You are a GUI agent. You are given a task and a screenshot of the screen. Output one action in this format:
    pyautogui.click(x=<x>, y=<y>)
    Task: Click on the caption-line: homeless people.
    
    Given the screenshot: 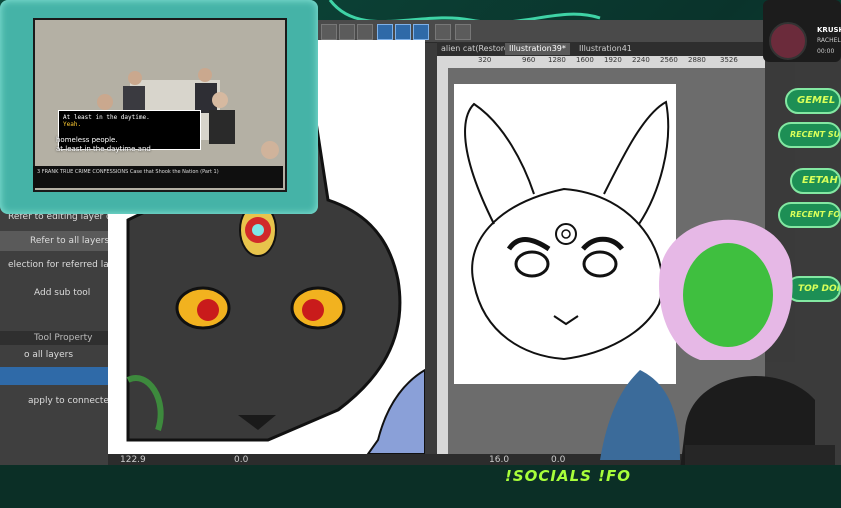 What is the action you would take?
    pyautogui.click(x=87, y=140)
    